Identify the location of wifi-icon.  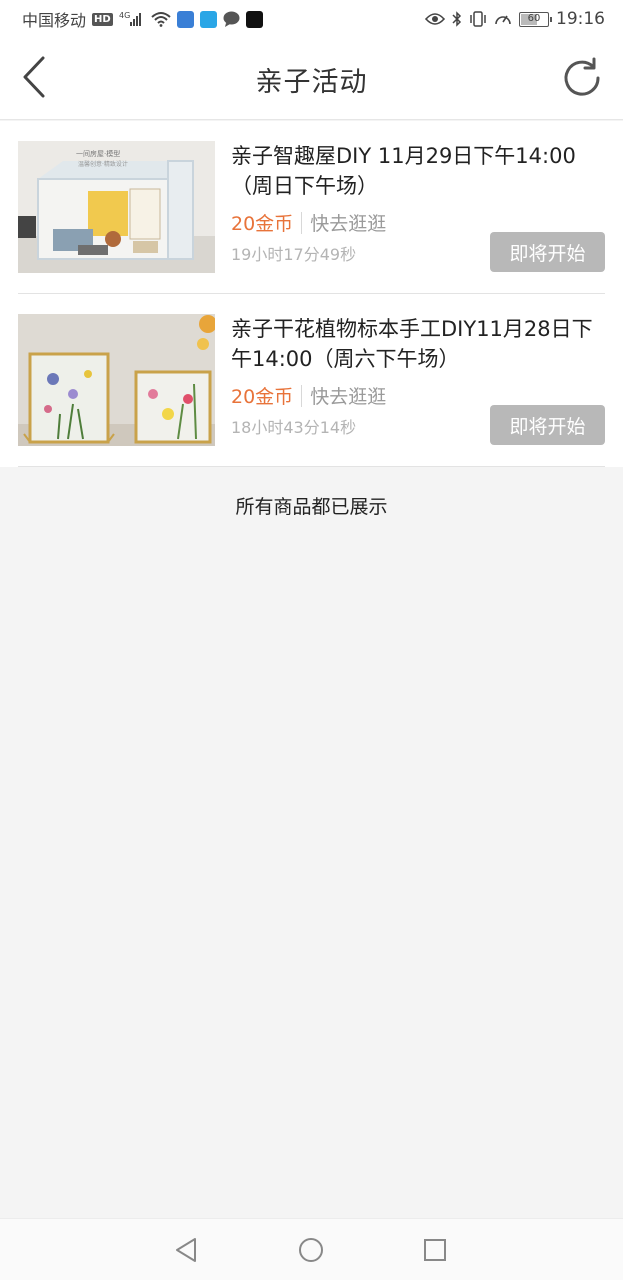
(161, 19).